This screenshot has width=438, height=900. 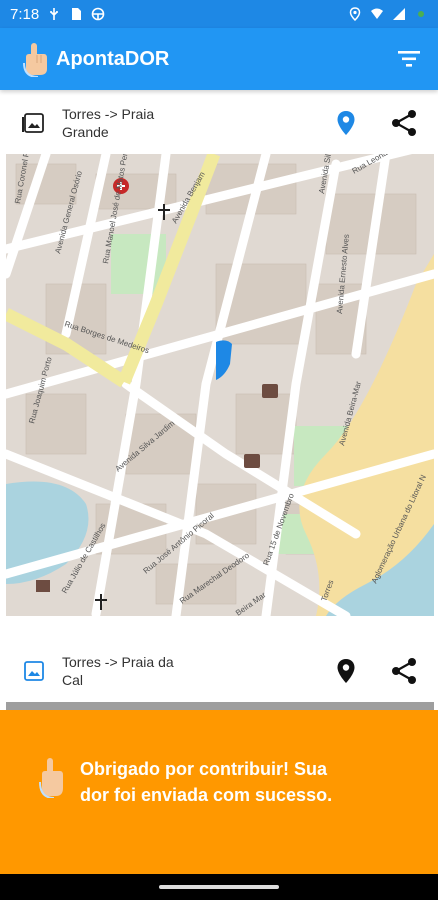 What do you see at coordinates (113, 58) in the screenshot?
I see `app-title: ApontaDOR` at bounding box center [113, 58].